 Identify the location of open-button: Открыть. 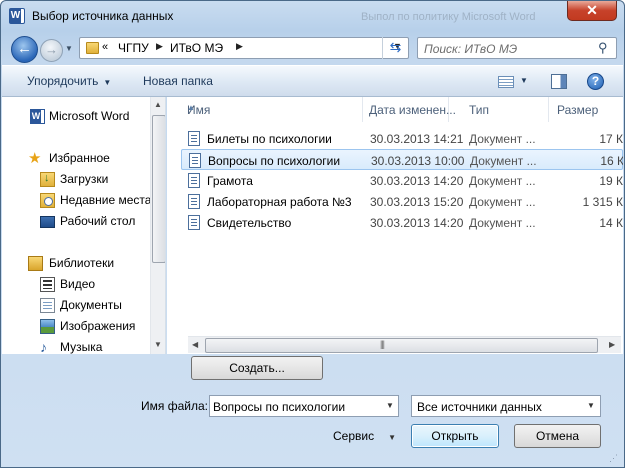
(455, 436).